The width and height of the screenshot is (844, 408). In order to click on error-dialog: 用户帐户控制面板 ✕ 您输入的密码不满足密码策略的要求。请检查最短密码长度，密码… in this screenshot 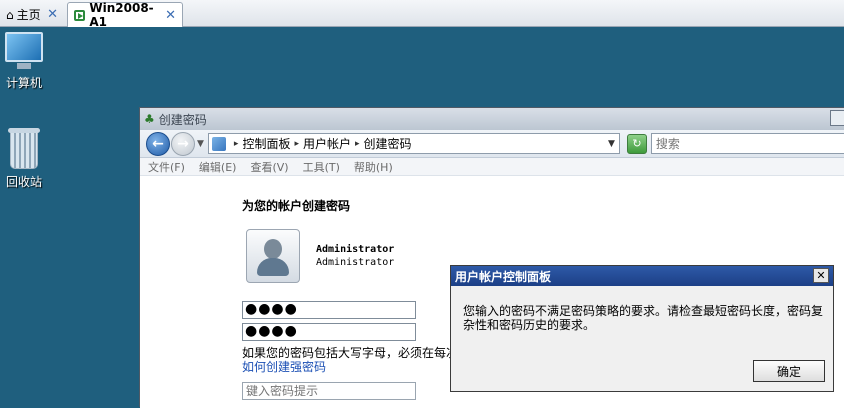, I will do `click(642, 328)`.